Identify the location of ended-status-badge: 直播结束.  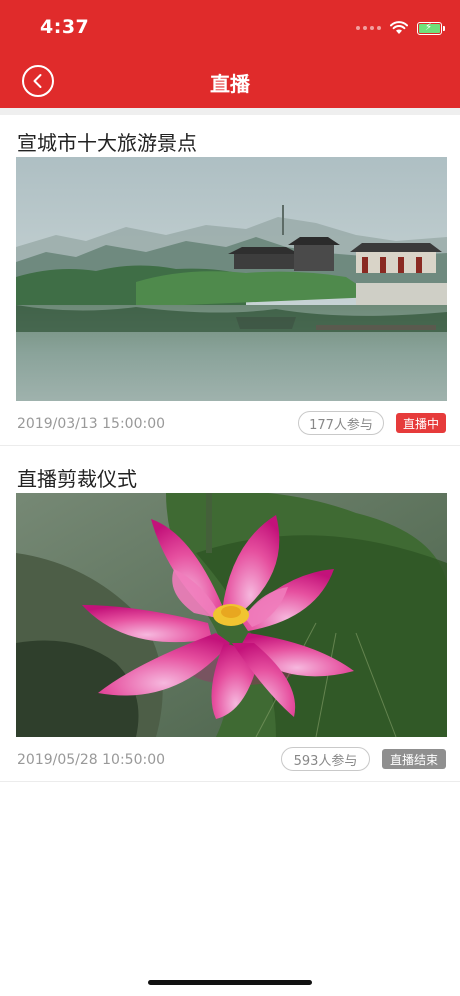
(414, 759).